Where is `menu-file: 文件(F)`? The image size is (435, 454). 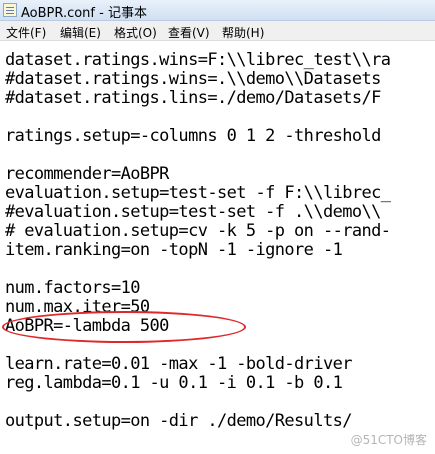 menu-file: 文件(F) is located at coordinates (26, 32).